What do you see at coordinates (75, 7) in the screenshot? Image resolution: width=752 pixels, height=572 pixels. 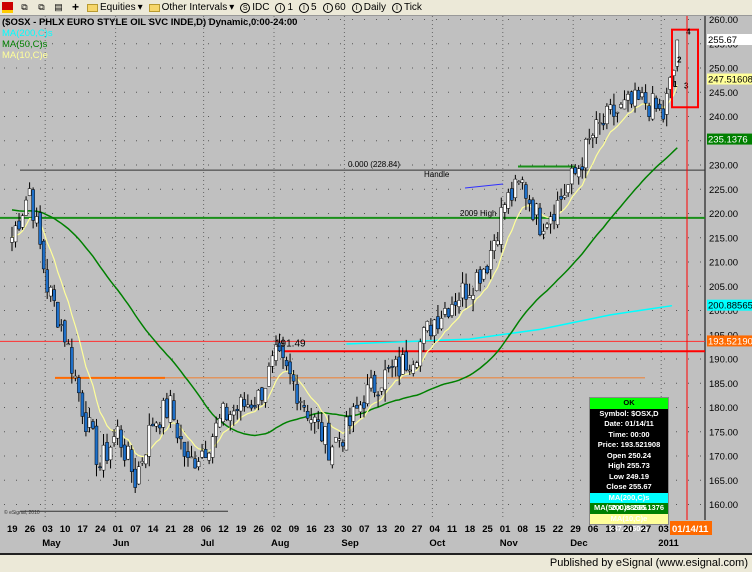 I see `plus-icon: +` at bounding box center [75, 7].